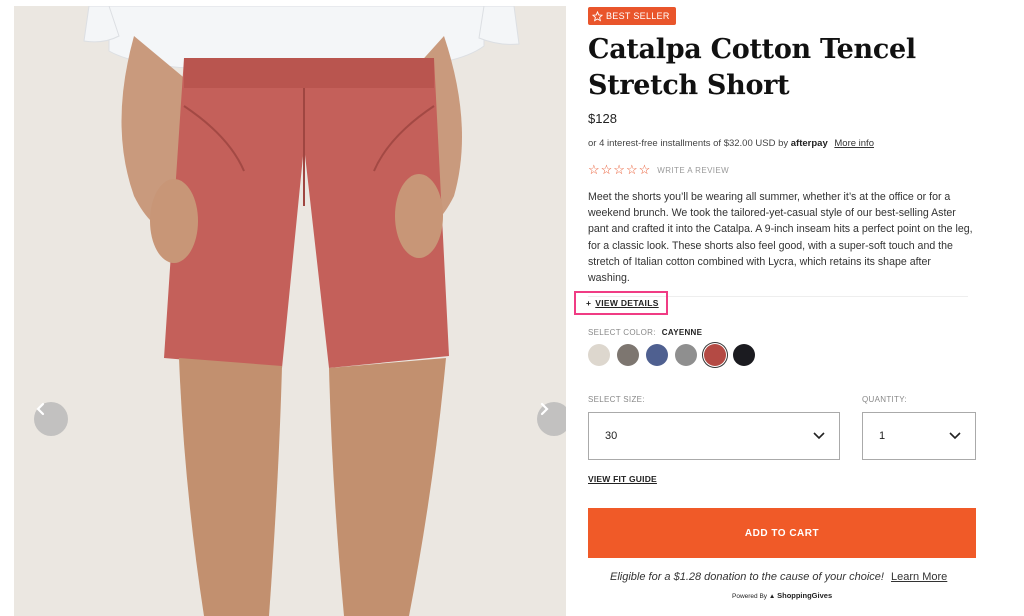 The width and height of the screenshot is (1024, 616). I want to click on view-details-label: VIEW DETAILS, so click(627, 303).